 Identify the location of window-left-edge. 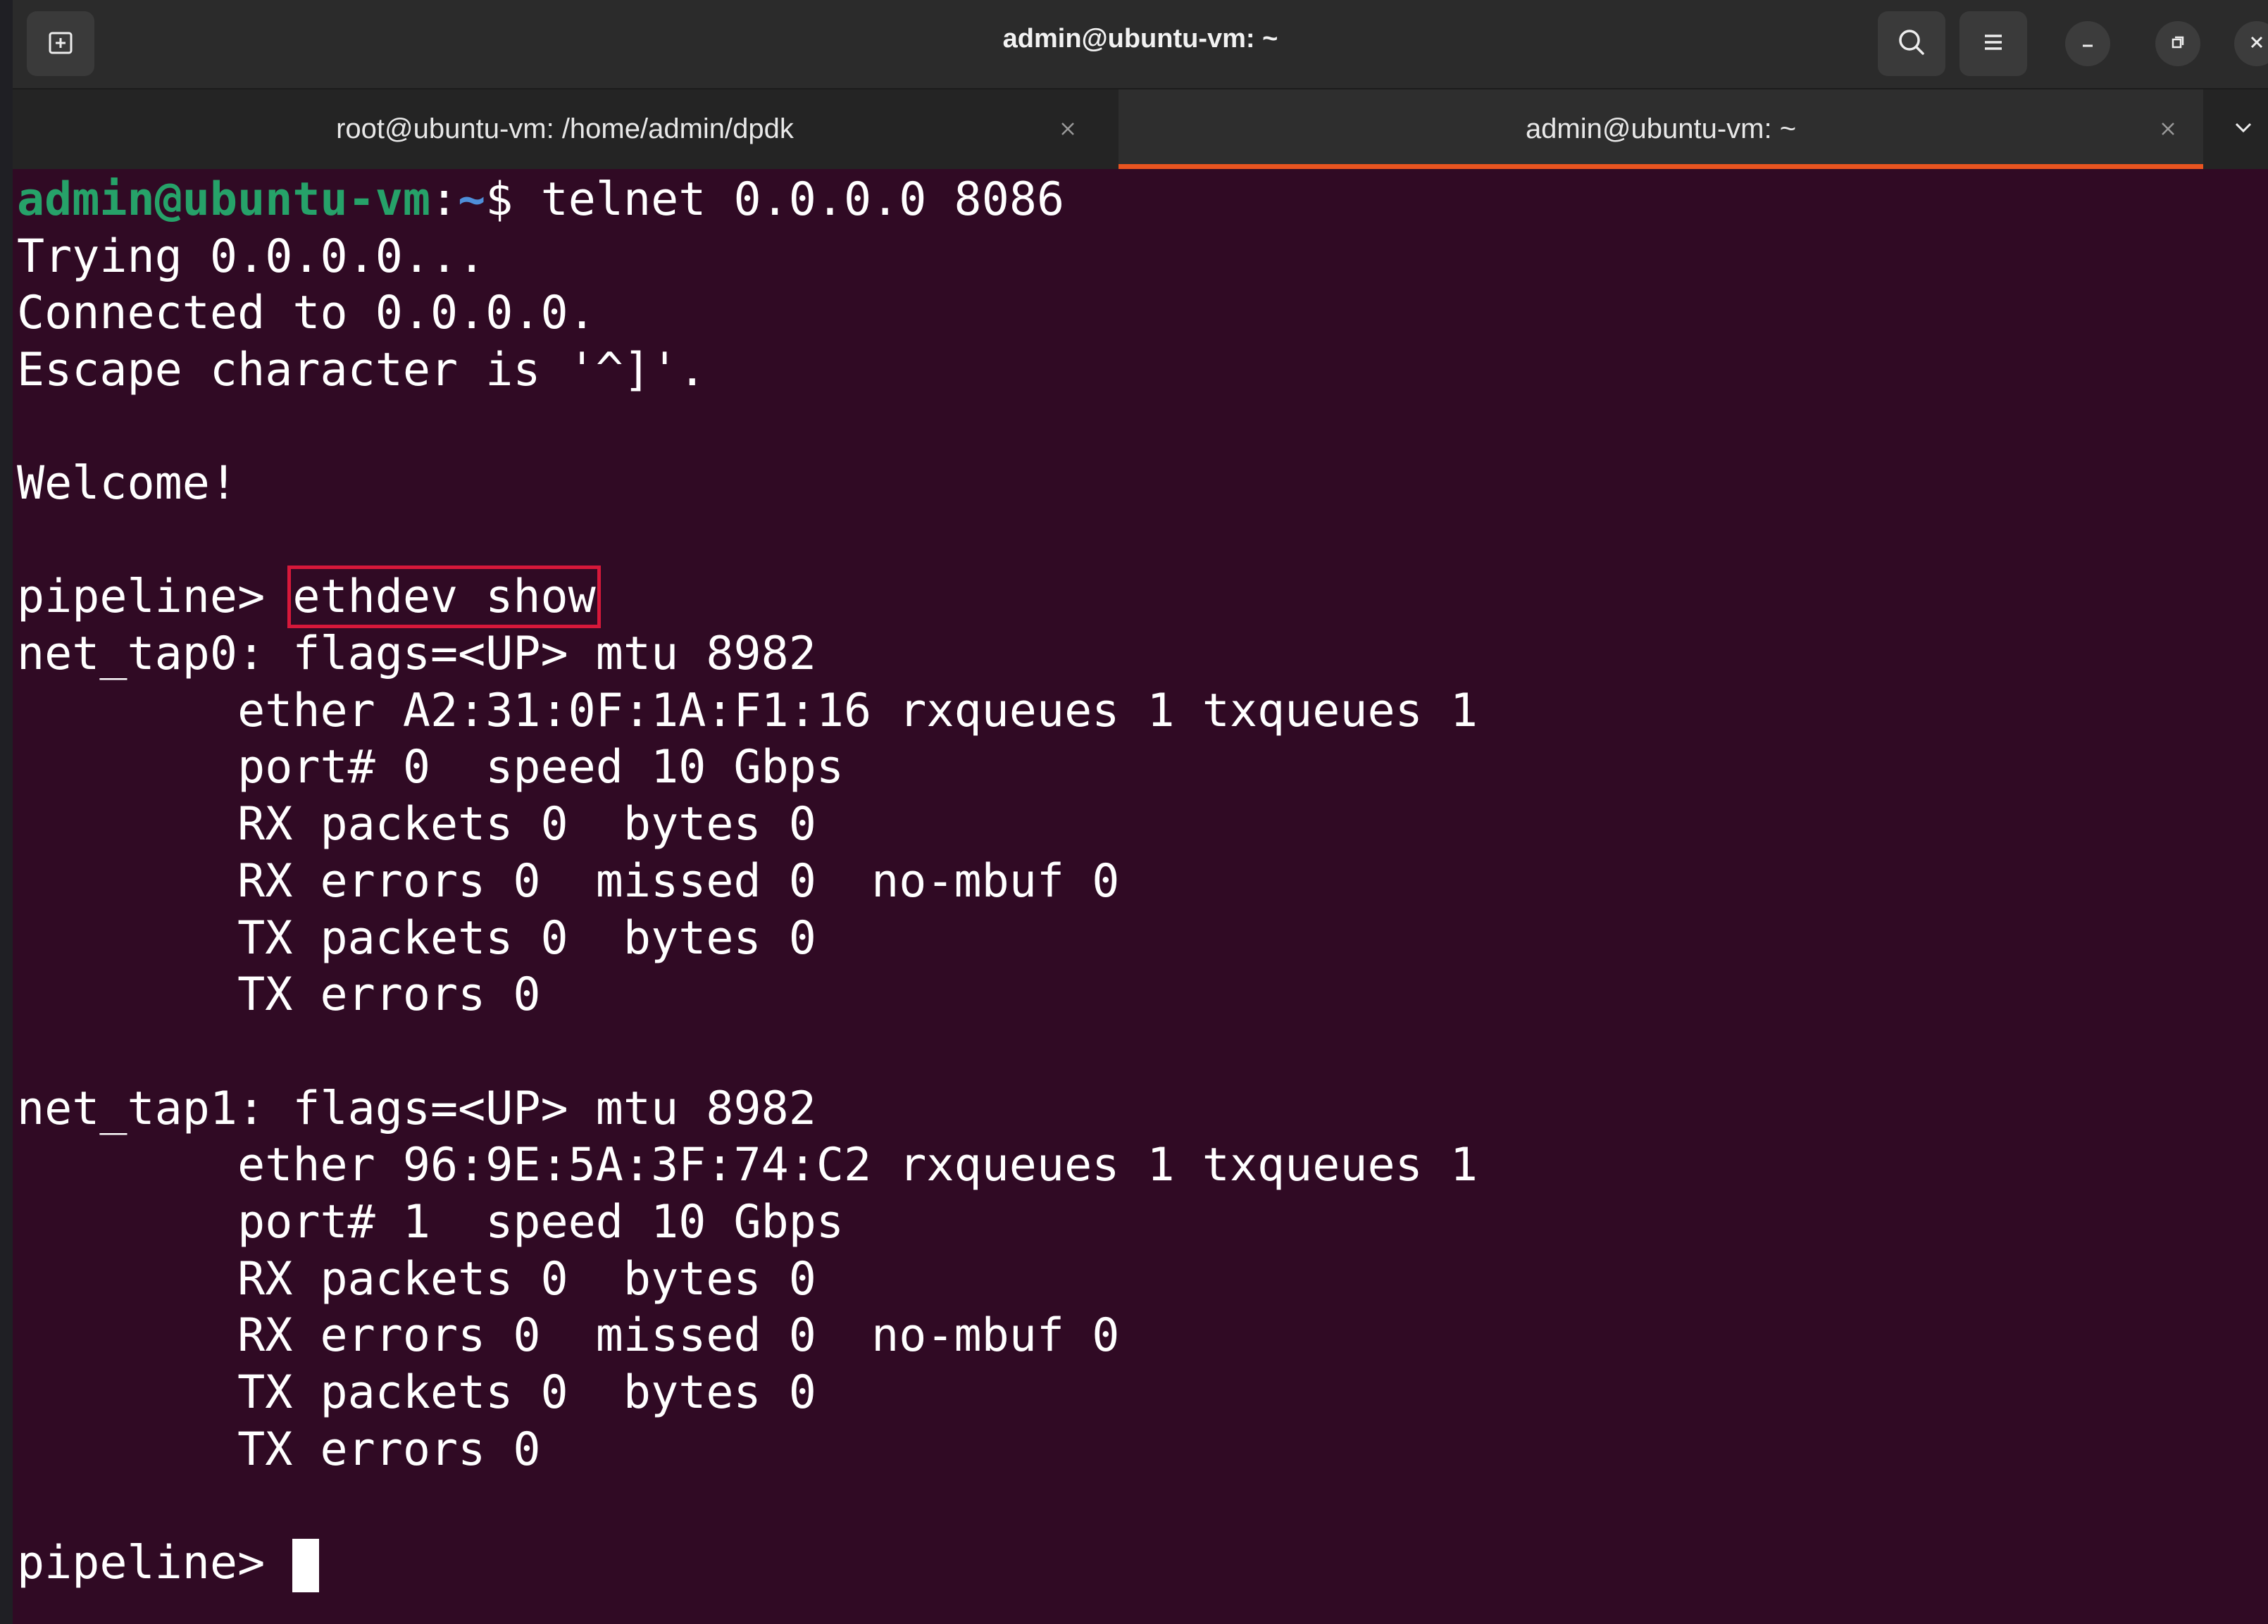
(7, 812).